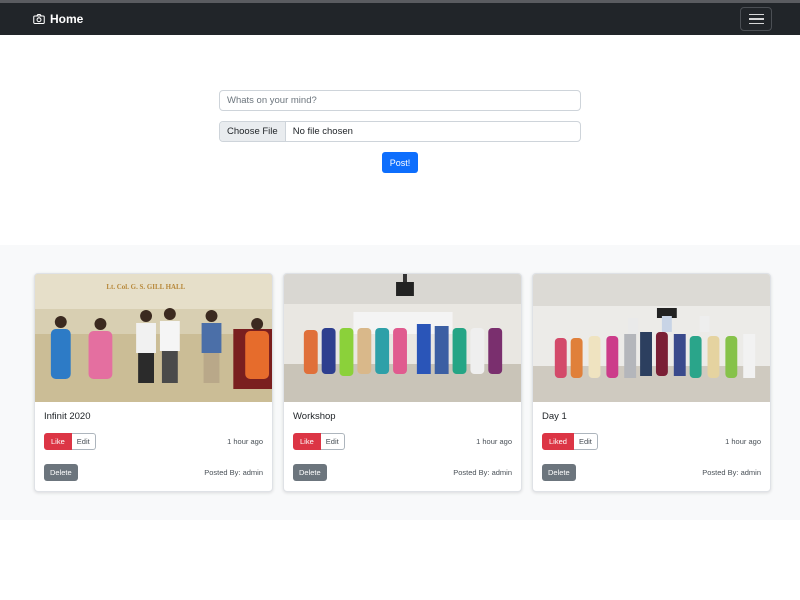 The image size is (800, 600). Describe the element at coordinates (756, 19) in the screenshot. I see `navbar-toggler-button` at that location.